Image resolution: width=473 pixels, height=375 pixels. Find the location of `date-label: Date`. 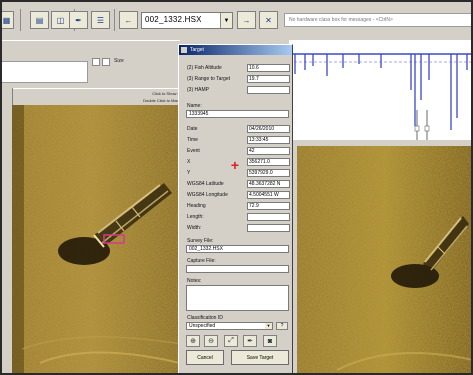

date-label: Date is located at coordinates (192, 129).